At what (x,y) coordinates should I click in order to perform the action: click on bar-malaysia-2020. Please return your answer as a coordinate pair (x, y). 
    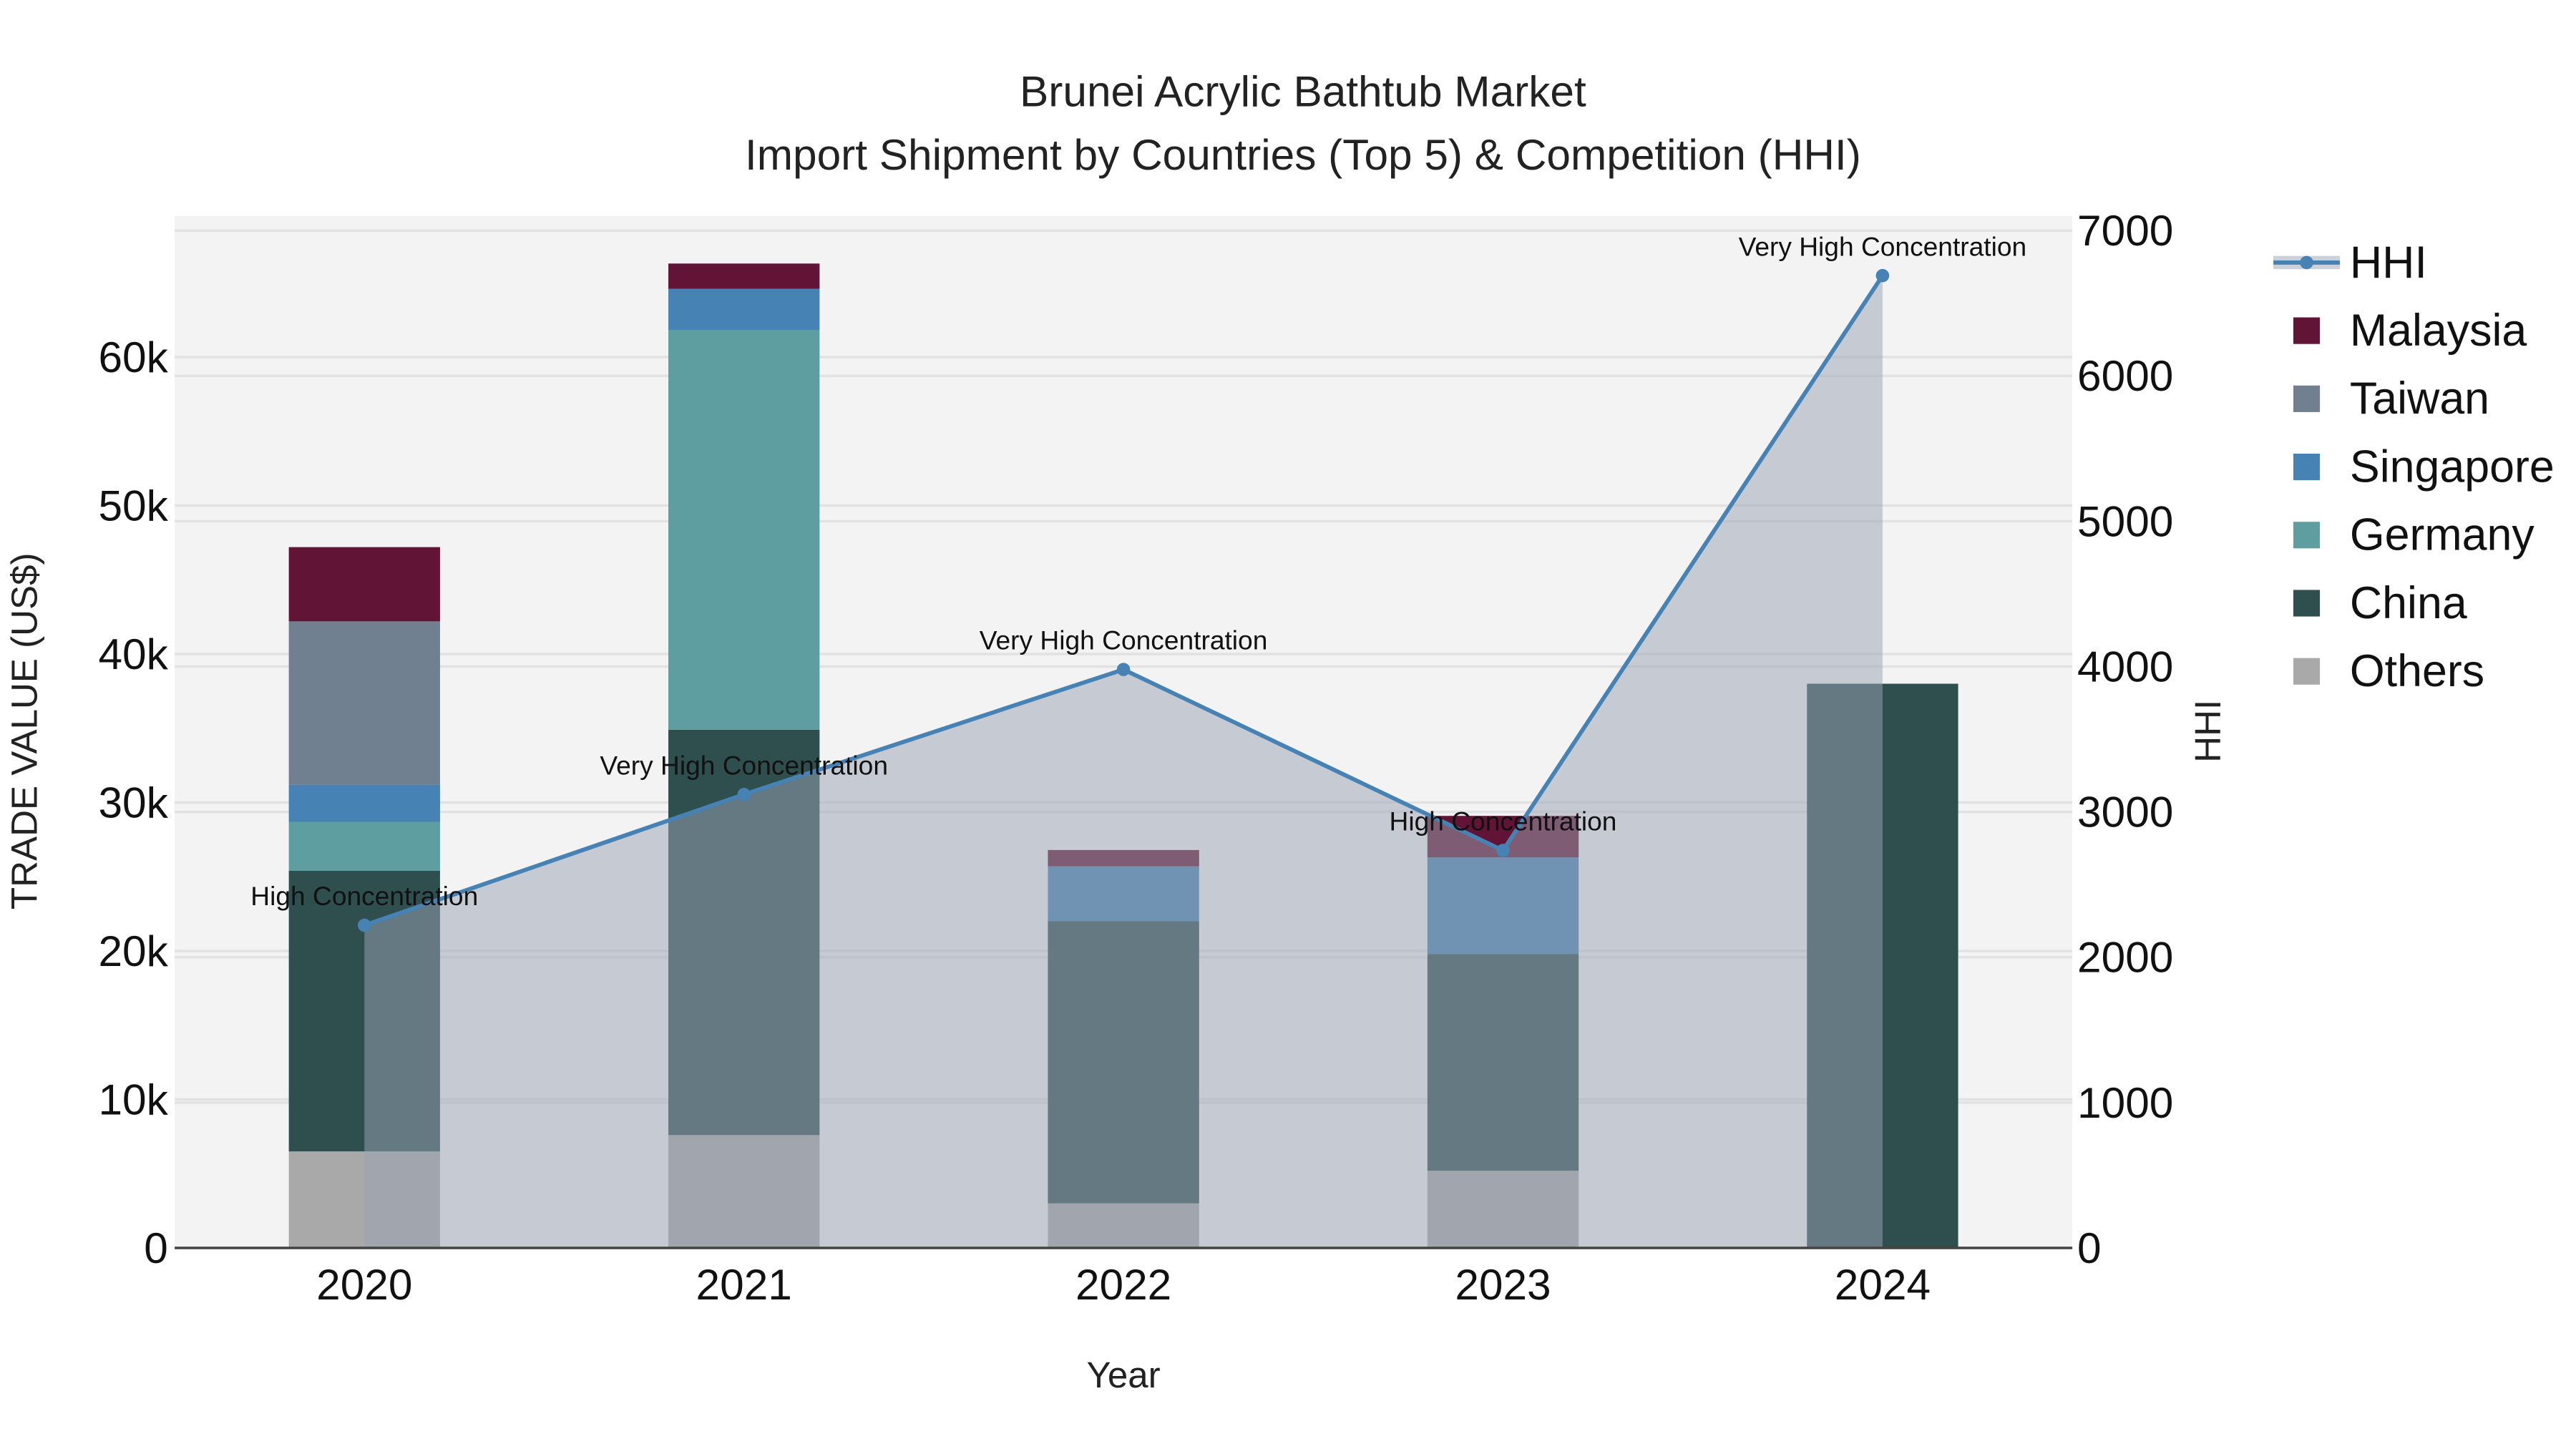
    Looking at the image, I should click on (364, 584).